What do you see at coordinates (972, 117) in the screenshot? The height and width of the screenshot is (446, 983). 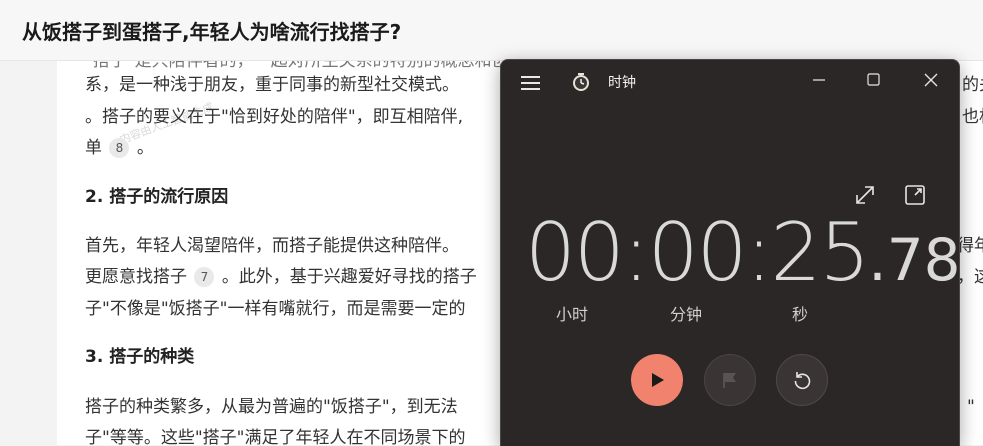 I see `paragraph-fragment: 也相` at bounding box center [972, 117].